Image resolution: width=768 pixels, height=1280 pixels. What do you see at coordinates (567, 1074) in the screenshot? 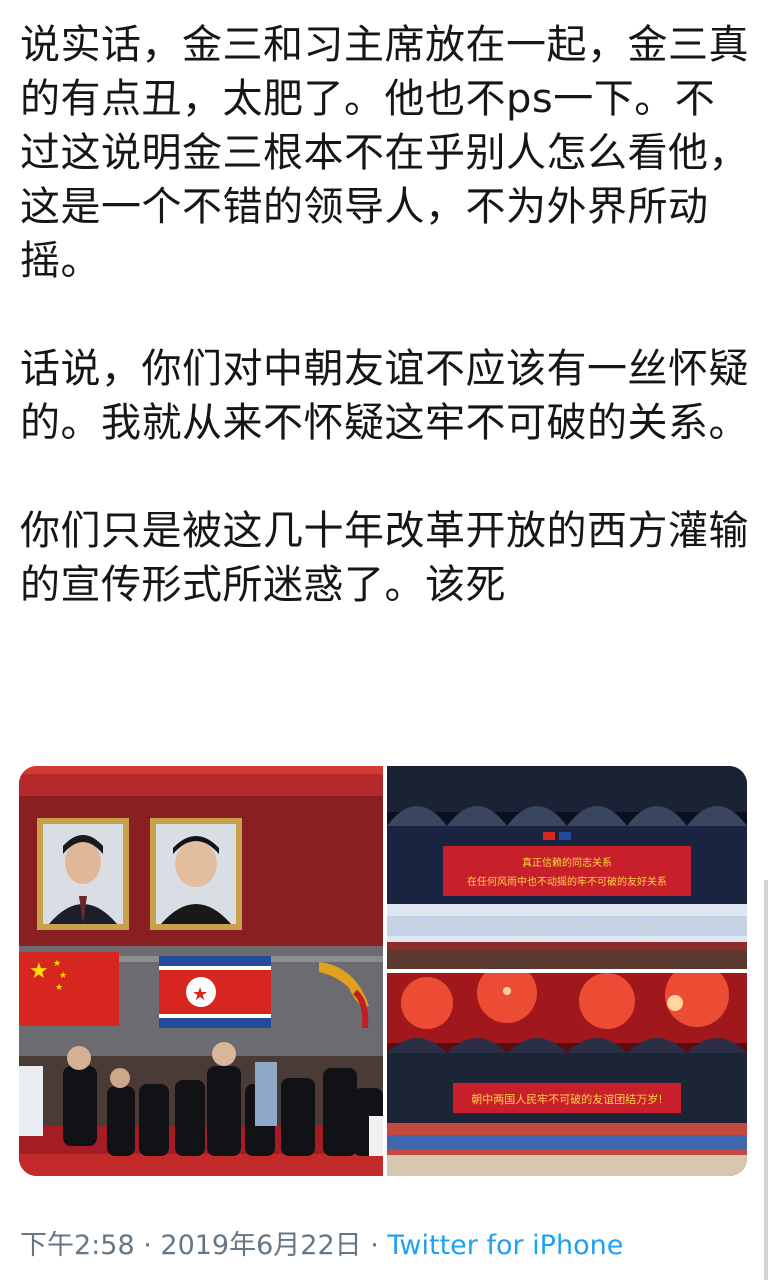
I see `media-photo-fireworks: 朝中两国人民牢不可破的友谊团结万岁!` at bounding box center [567, 1074].